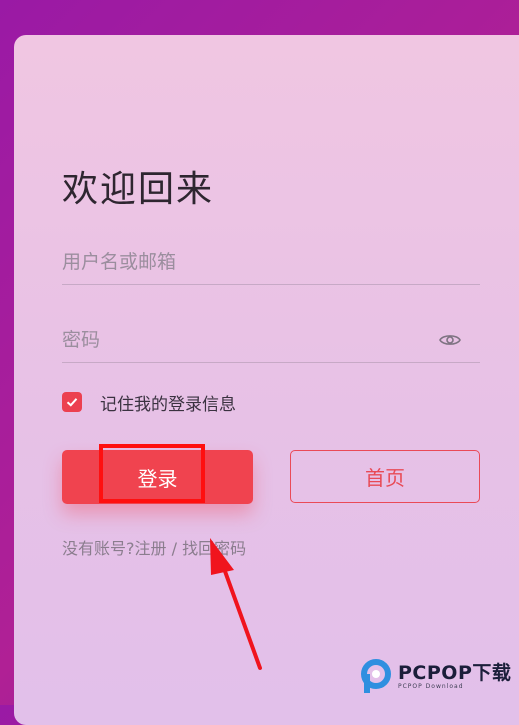 This screenshot has height=725, width=519. I want to click on home-button: 首页, so click(385, 476).